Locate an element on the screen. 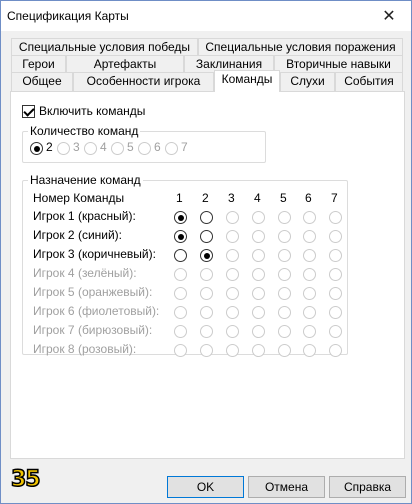  enable-teams-checkbox is located at coordinates (28, 111).